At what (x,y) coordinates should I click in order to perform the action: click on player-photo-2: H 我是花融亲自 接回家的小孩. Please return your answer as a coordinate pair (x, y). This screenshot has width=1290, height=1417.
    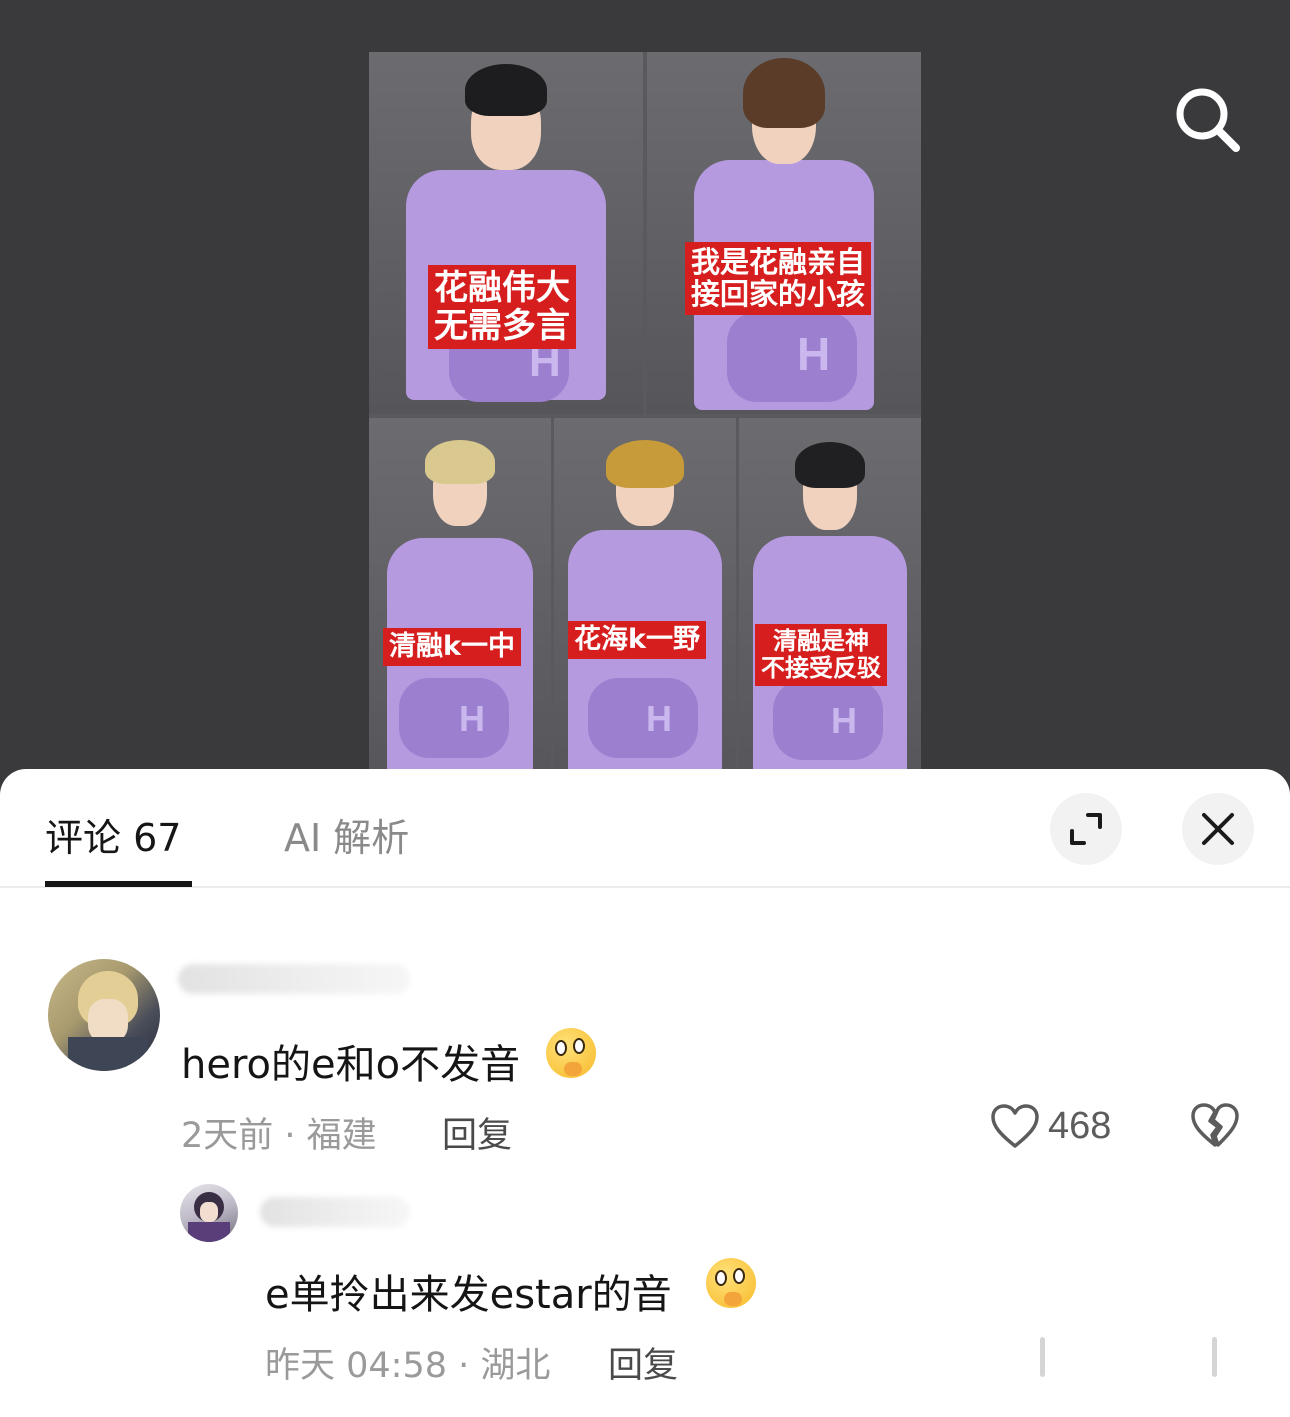
    Looking at the image, I should click on (784, 233).